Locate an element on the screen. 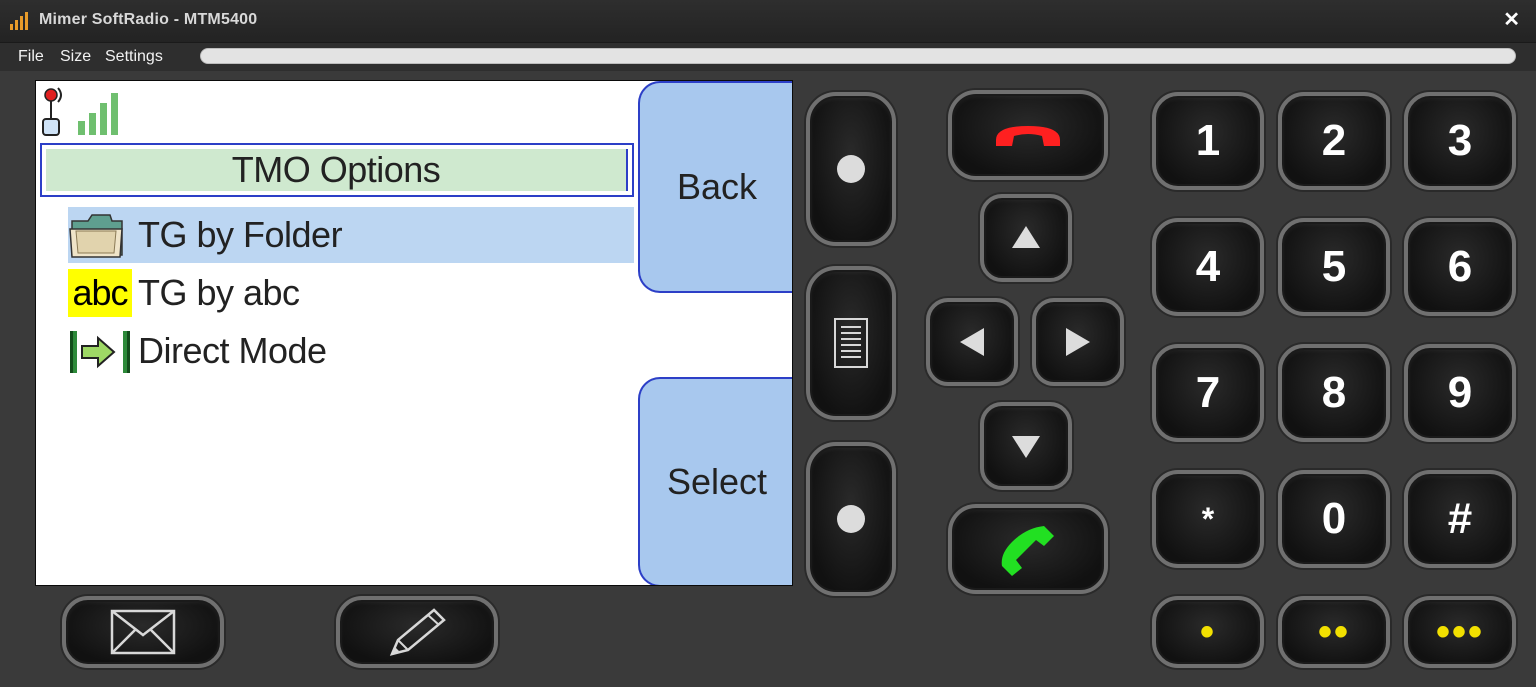 The width and height of the screenshot is (1536, 687). arrow-down-icon is located at coordinates (1026, 447).